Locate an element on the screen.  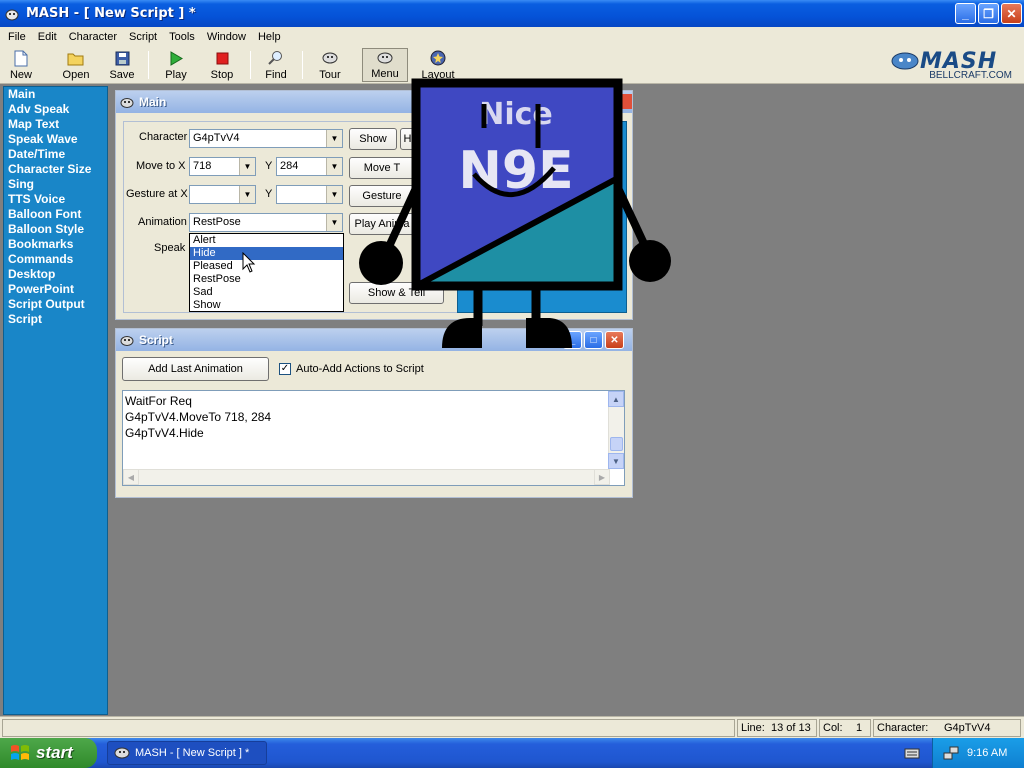
clock: 9:16 AM is located at coordinates (987, 753).